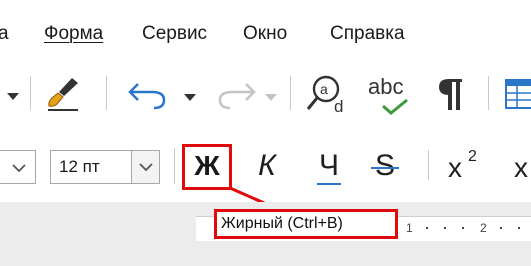 This screenshot has height=266, width=531. Describe the element at coordinates (483, 228) in the screenshot. I see `ruler-label-2: 2` at that location.